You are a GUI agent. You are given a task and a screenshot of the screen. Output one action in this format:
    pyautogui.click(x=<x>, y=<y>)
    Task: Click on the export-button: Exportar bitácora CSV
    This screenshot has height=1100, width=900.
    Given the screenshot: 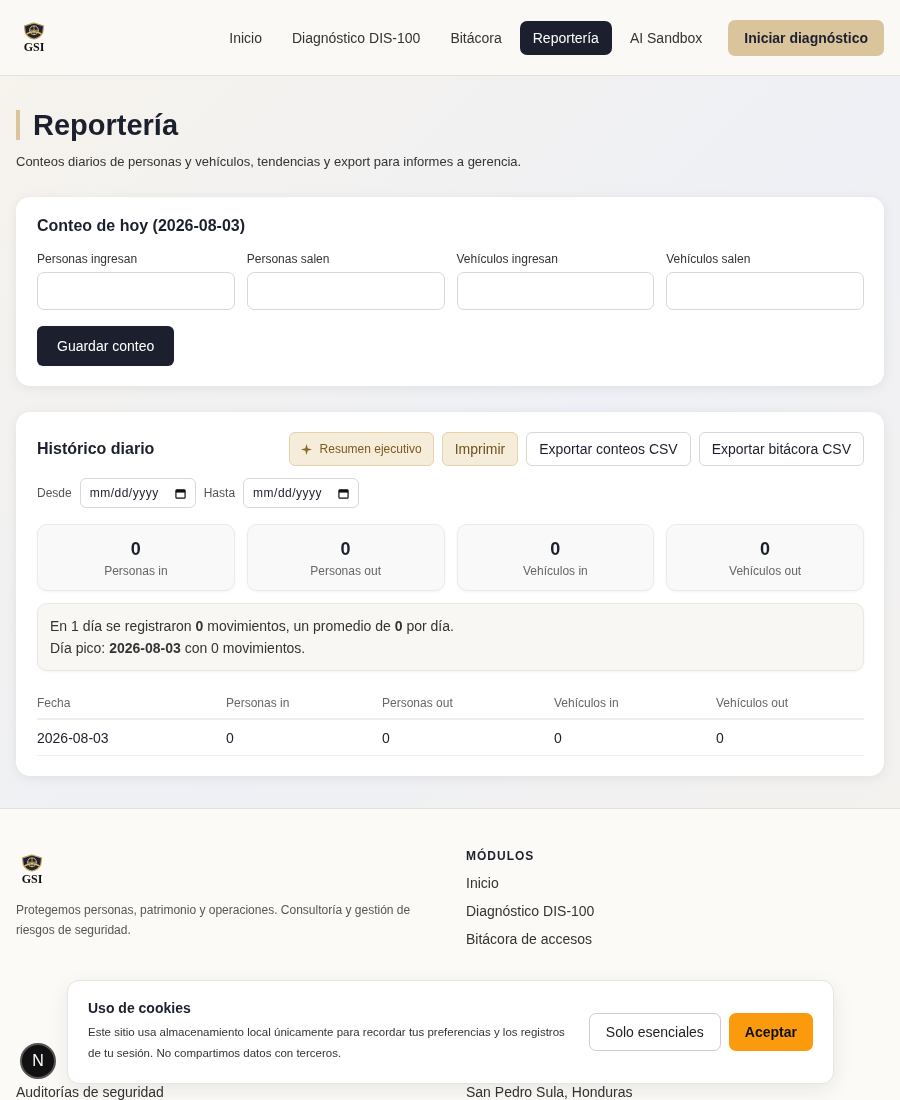 What is the action you would take?
    pyautogui.click(x=781, y=449)
    